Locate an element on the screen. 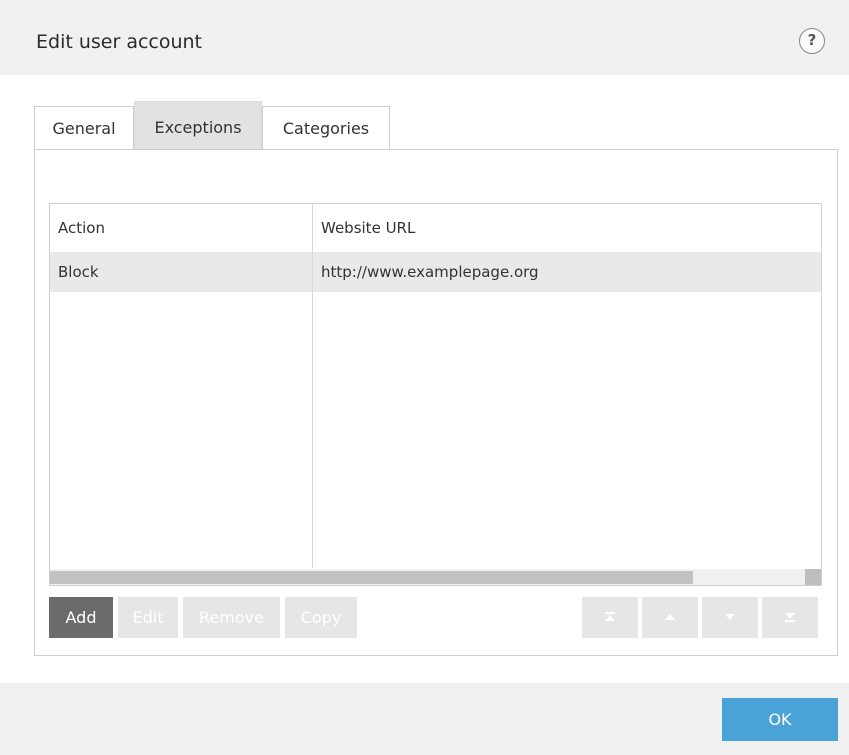  move-to-bottom-icon is located at coordinates (790, 617).